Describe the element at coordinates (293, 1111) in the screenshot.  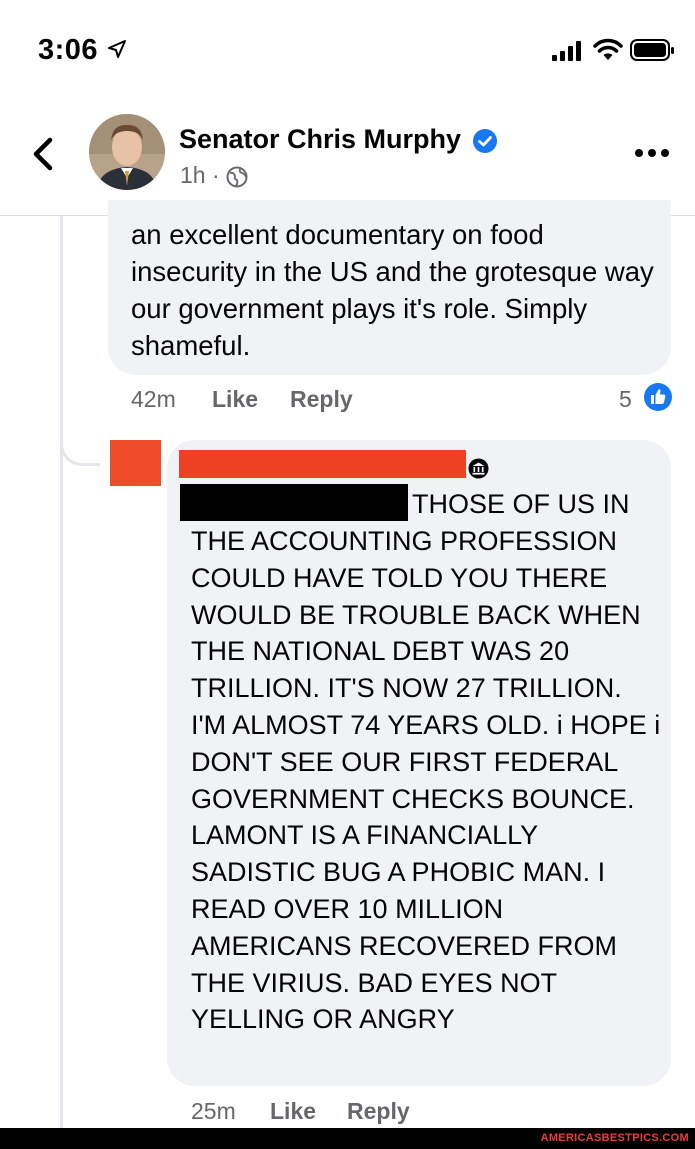
I see `reply-like-button: Like` at that location.